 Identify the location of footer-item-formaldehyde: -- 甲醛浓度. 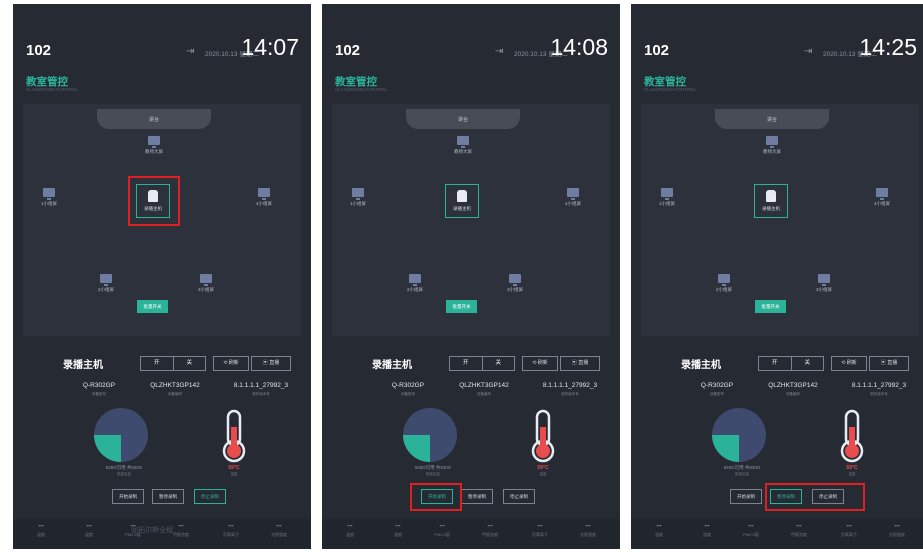
(799, 530).